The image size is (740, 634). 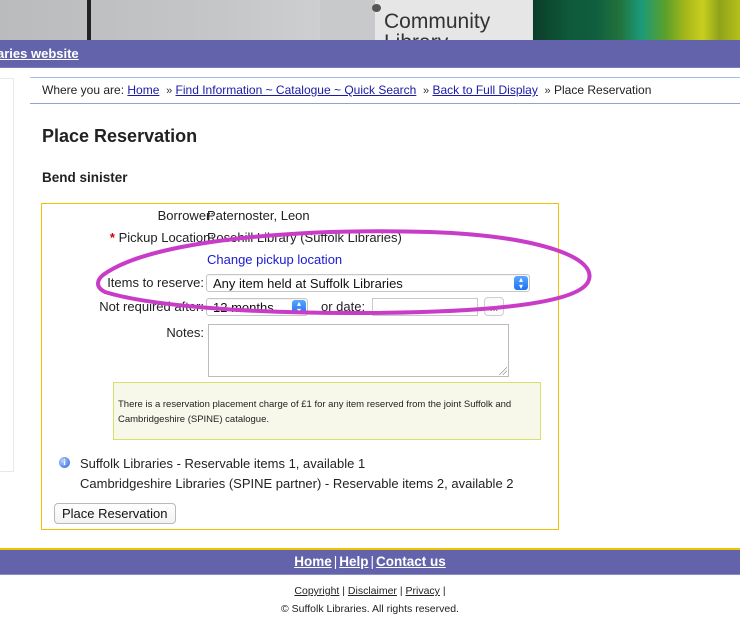 What do you see at coordinates (423, 591) in the screenshot?
I see `privacy-link: Privacy` at bounding box center [423, 591].